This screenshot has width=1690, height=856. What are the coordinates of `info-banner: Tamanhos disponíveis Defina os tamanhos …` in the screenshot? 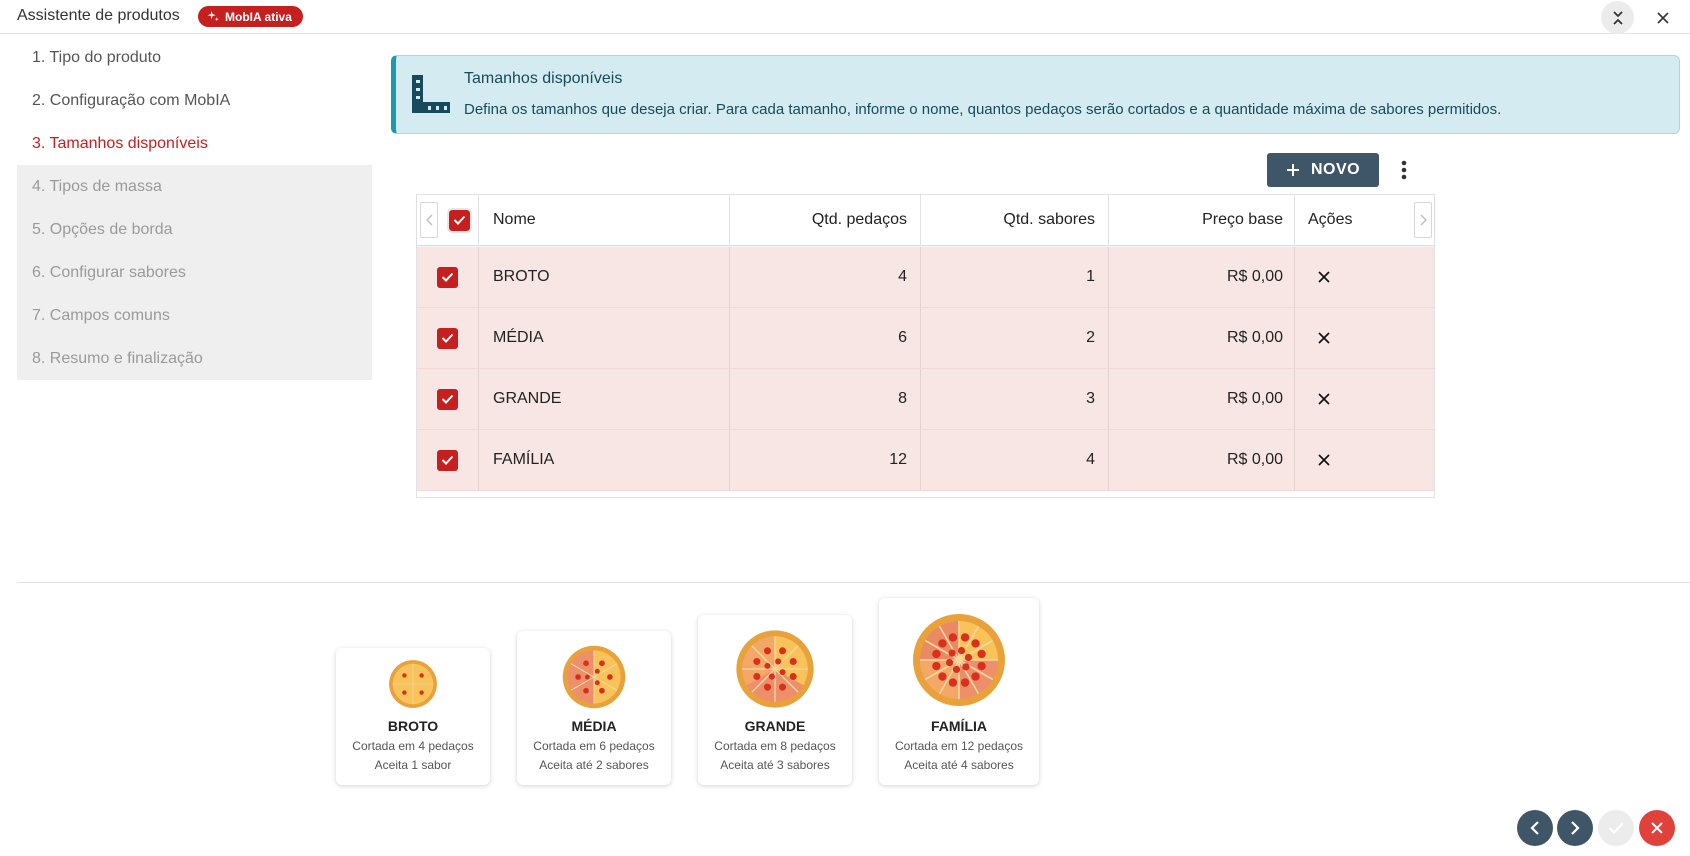 It's located at (1035, 94).